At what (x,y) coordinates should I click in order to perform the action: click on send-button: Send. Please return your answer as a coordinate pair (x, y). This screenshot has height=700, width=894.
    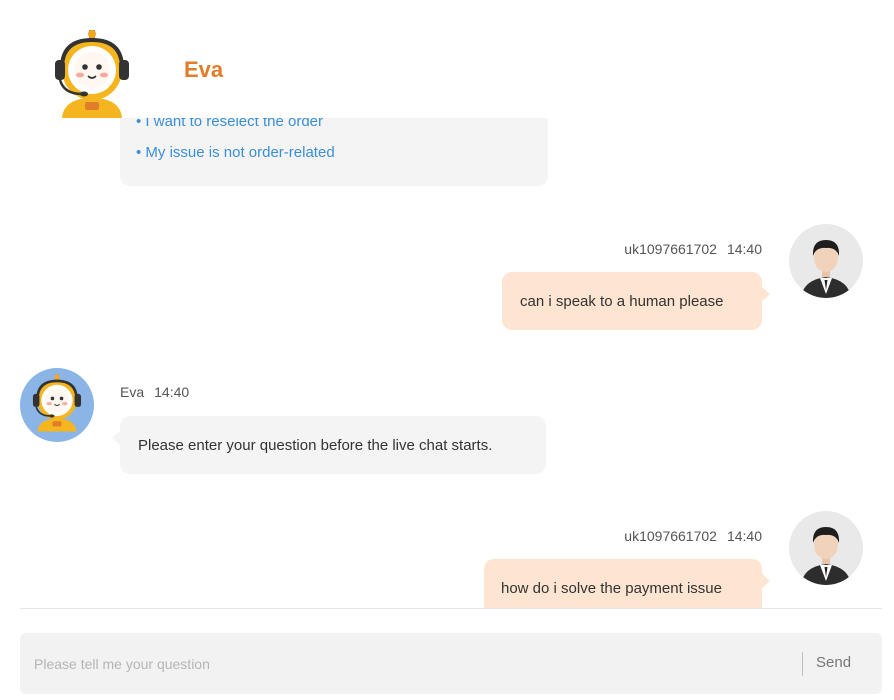
    Looking at the image, I should click on (833, 662).